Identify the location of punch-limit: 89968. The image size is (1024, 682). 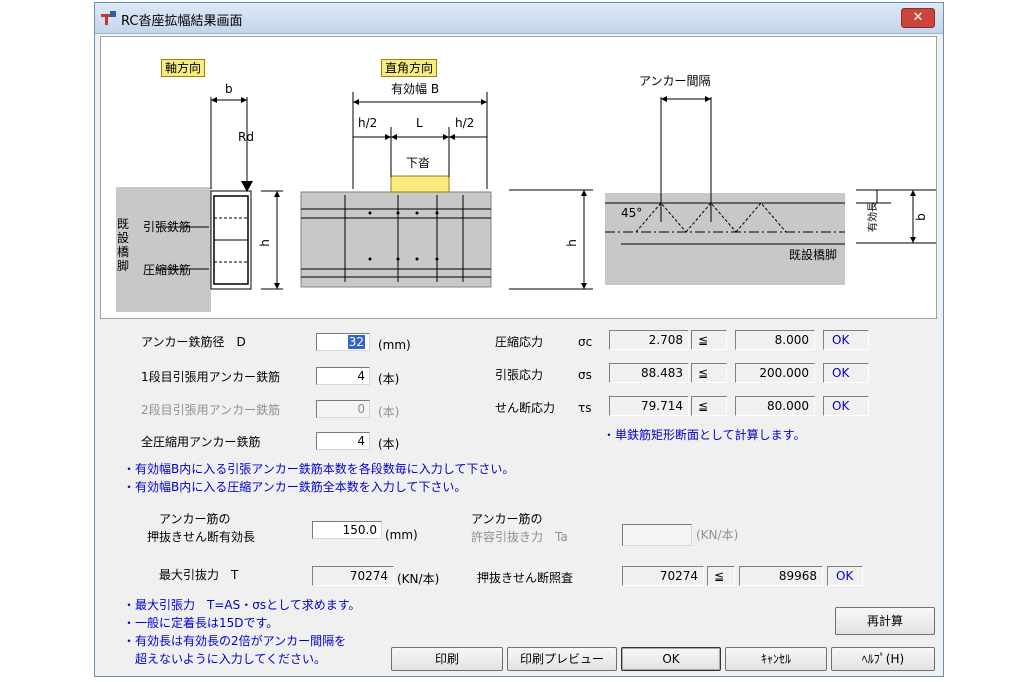
(781, 576).